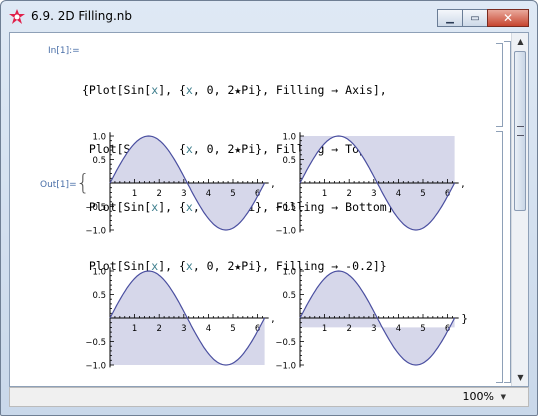 Image resolution: width=538 pixels, height=416 pixels. I want to click on grip-icon, so click(520, 131).